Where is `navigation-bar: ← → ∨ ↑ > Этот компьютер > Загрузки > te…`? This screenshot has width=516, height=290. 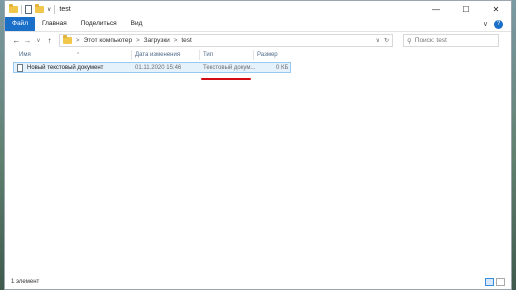 navigation-bar: ← → ∨ ↑ > Этот компьютер > Загрузки > te… is located at coordinates (258, 40).